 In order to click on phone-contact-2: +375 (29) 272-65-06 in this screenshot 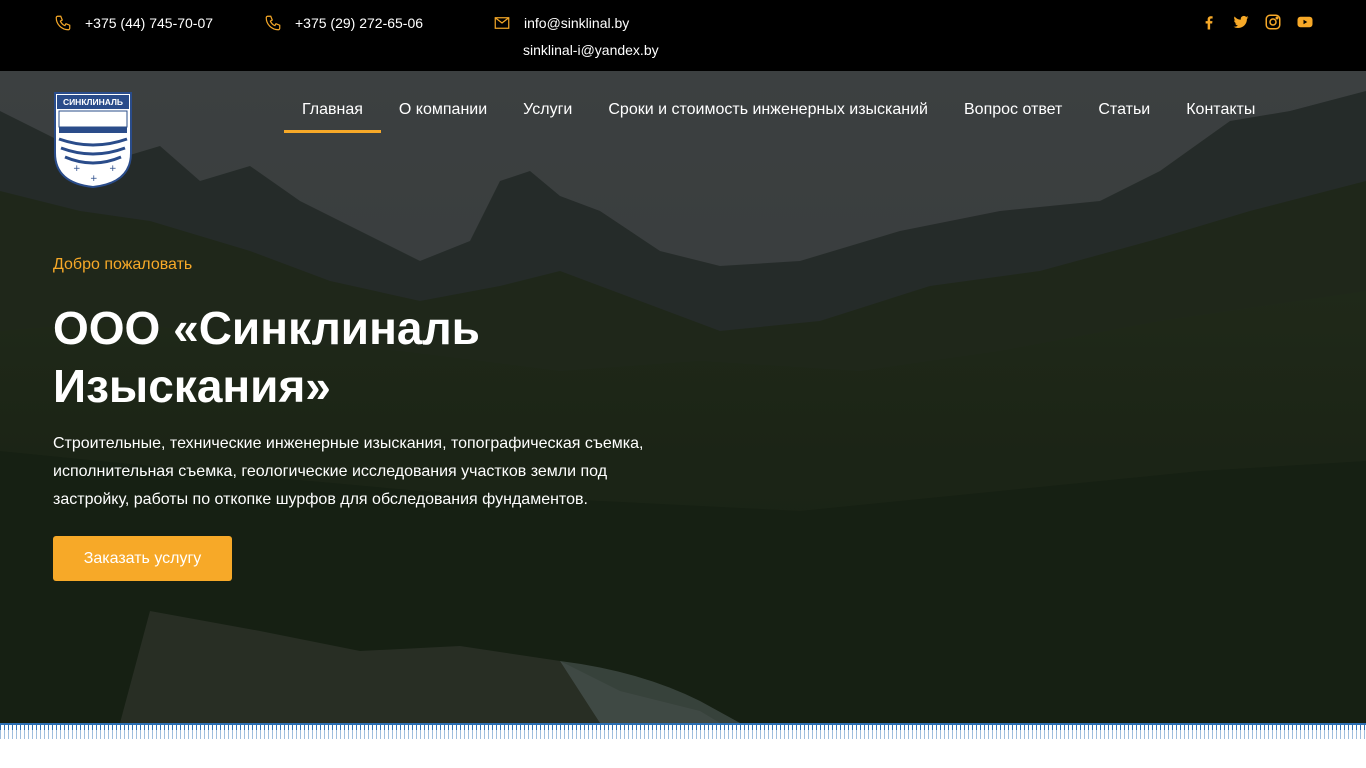, I will do `click(343, 23)`.